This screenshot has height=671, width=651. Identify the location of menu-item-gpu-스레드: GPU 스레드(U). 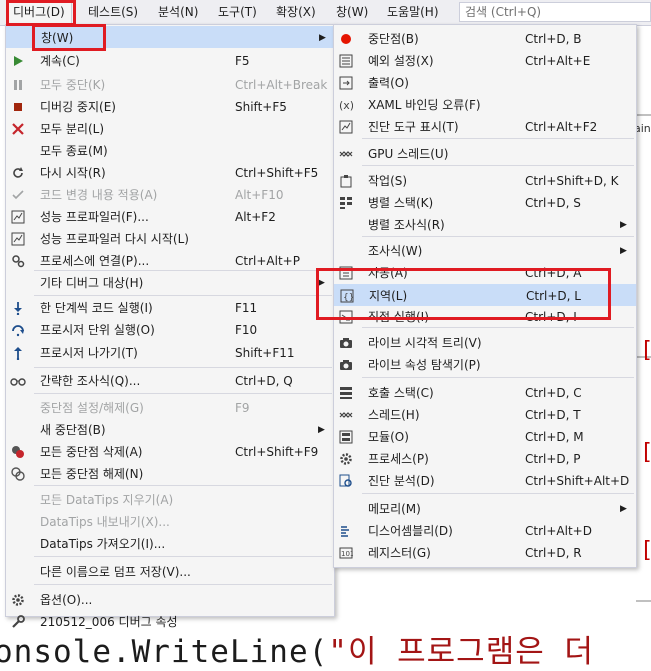
(485, 154).